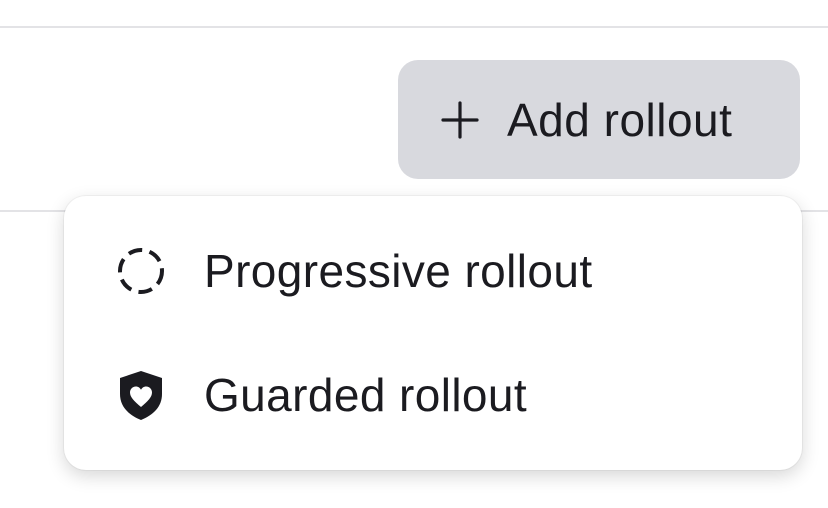 The height and width of the screenshot is (508, 828). I want to click on top-divider, so click(414, 27).